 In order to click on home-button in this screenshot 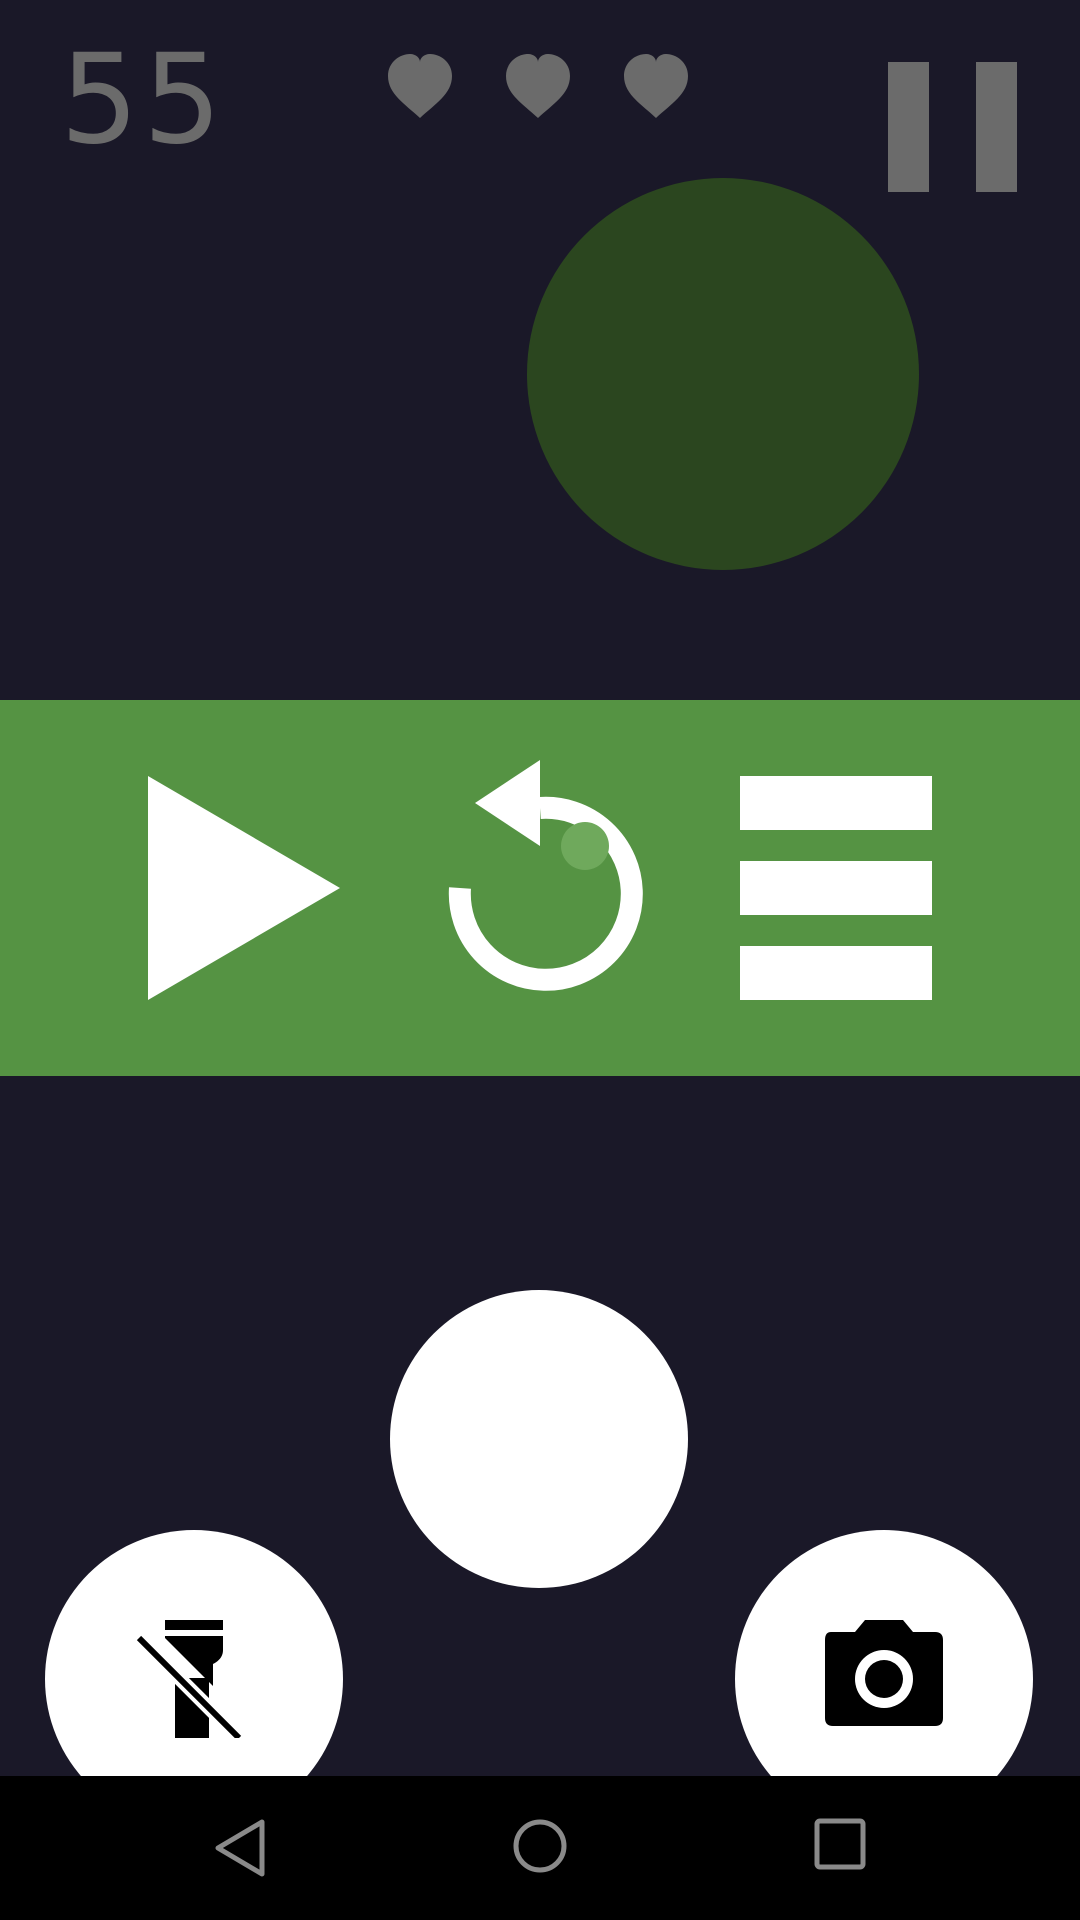, I will do `click(540, 1846)`.